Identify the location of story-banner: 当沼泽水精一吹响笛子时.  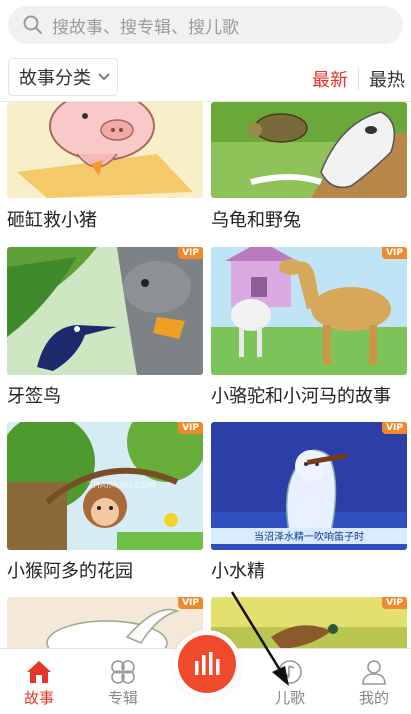
(309, 536).